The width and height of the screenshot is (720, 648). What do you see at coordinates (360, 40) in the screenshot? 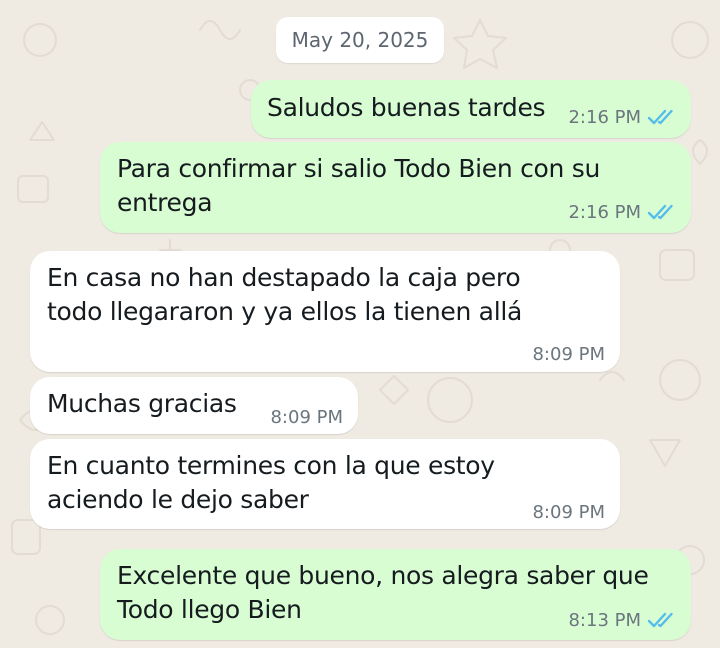
I see `date-separator: May 20, 2025` at bounding box center [360, 40].